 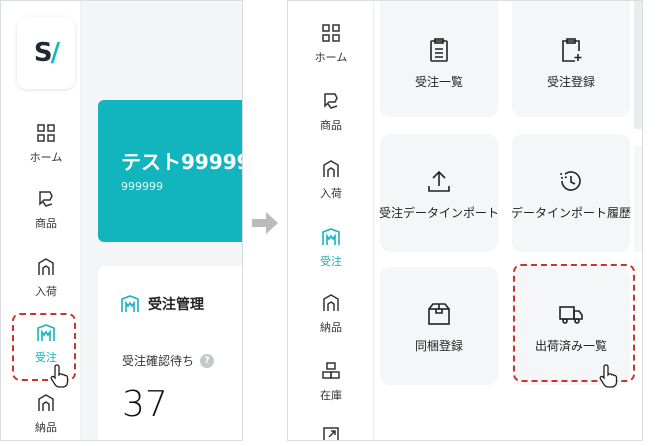 What do you see at coordinates (207, 360) in the screenshot?
I see `help-icon: ?` at bounding box center [207, 360].